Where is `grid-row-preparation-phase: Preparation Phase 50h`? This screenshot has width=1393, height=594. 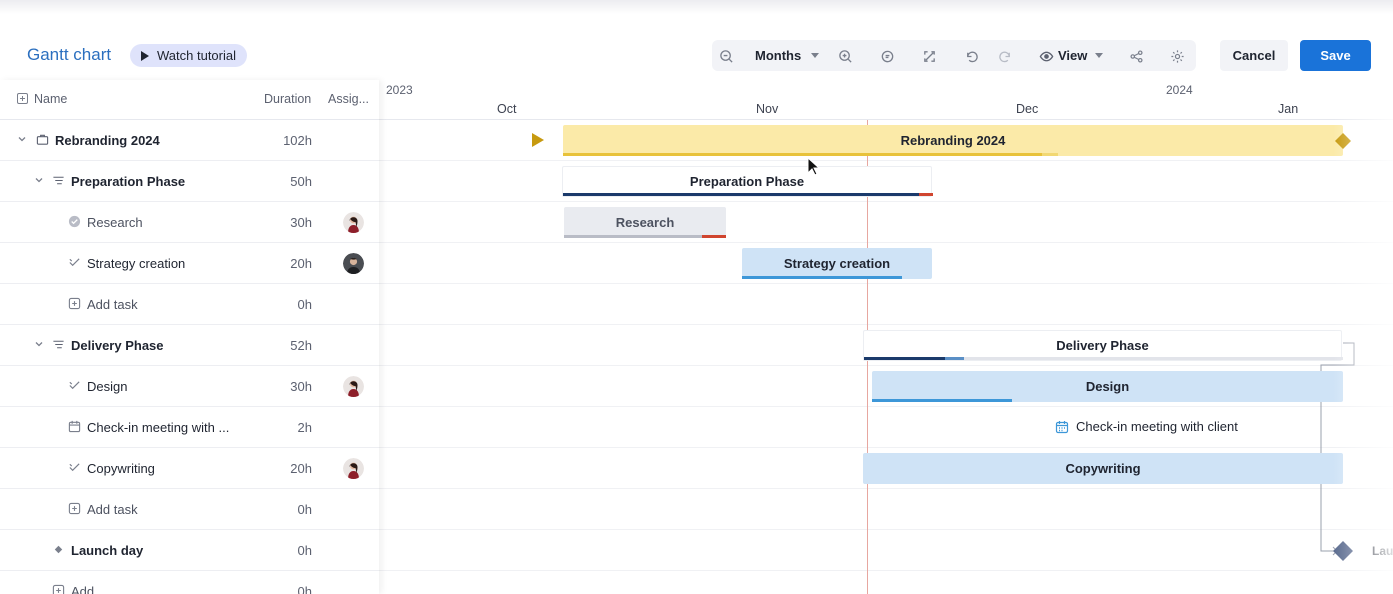 grid-row-preparation-phase: Preparation Phase 50h is located at coordinates (189, 181).